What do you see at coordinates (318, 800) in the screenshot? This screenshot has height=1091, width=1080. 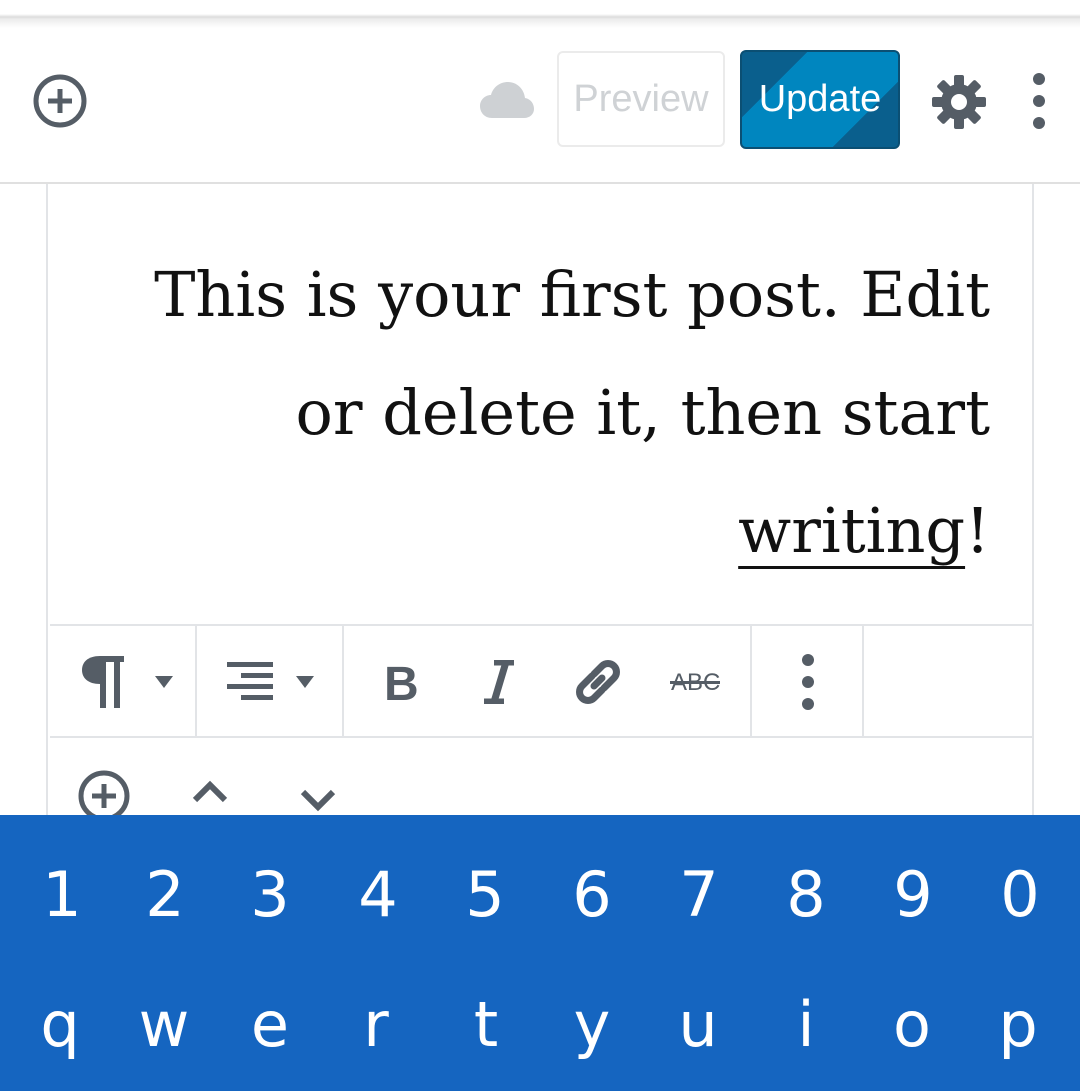 I see `move-down-icon` at bounding box center [318, 800].